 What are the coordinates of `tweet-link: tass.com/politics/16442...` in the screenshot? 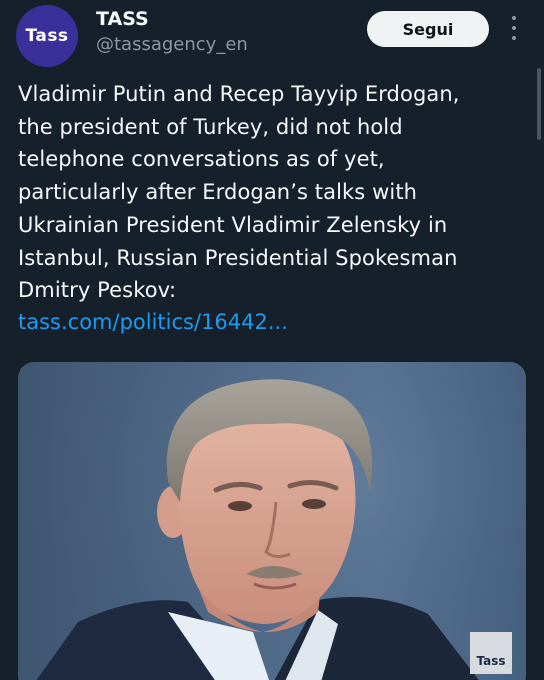 It's located at (153, 322).